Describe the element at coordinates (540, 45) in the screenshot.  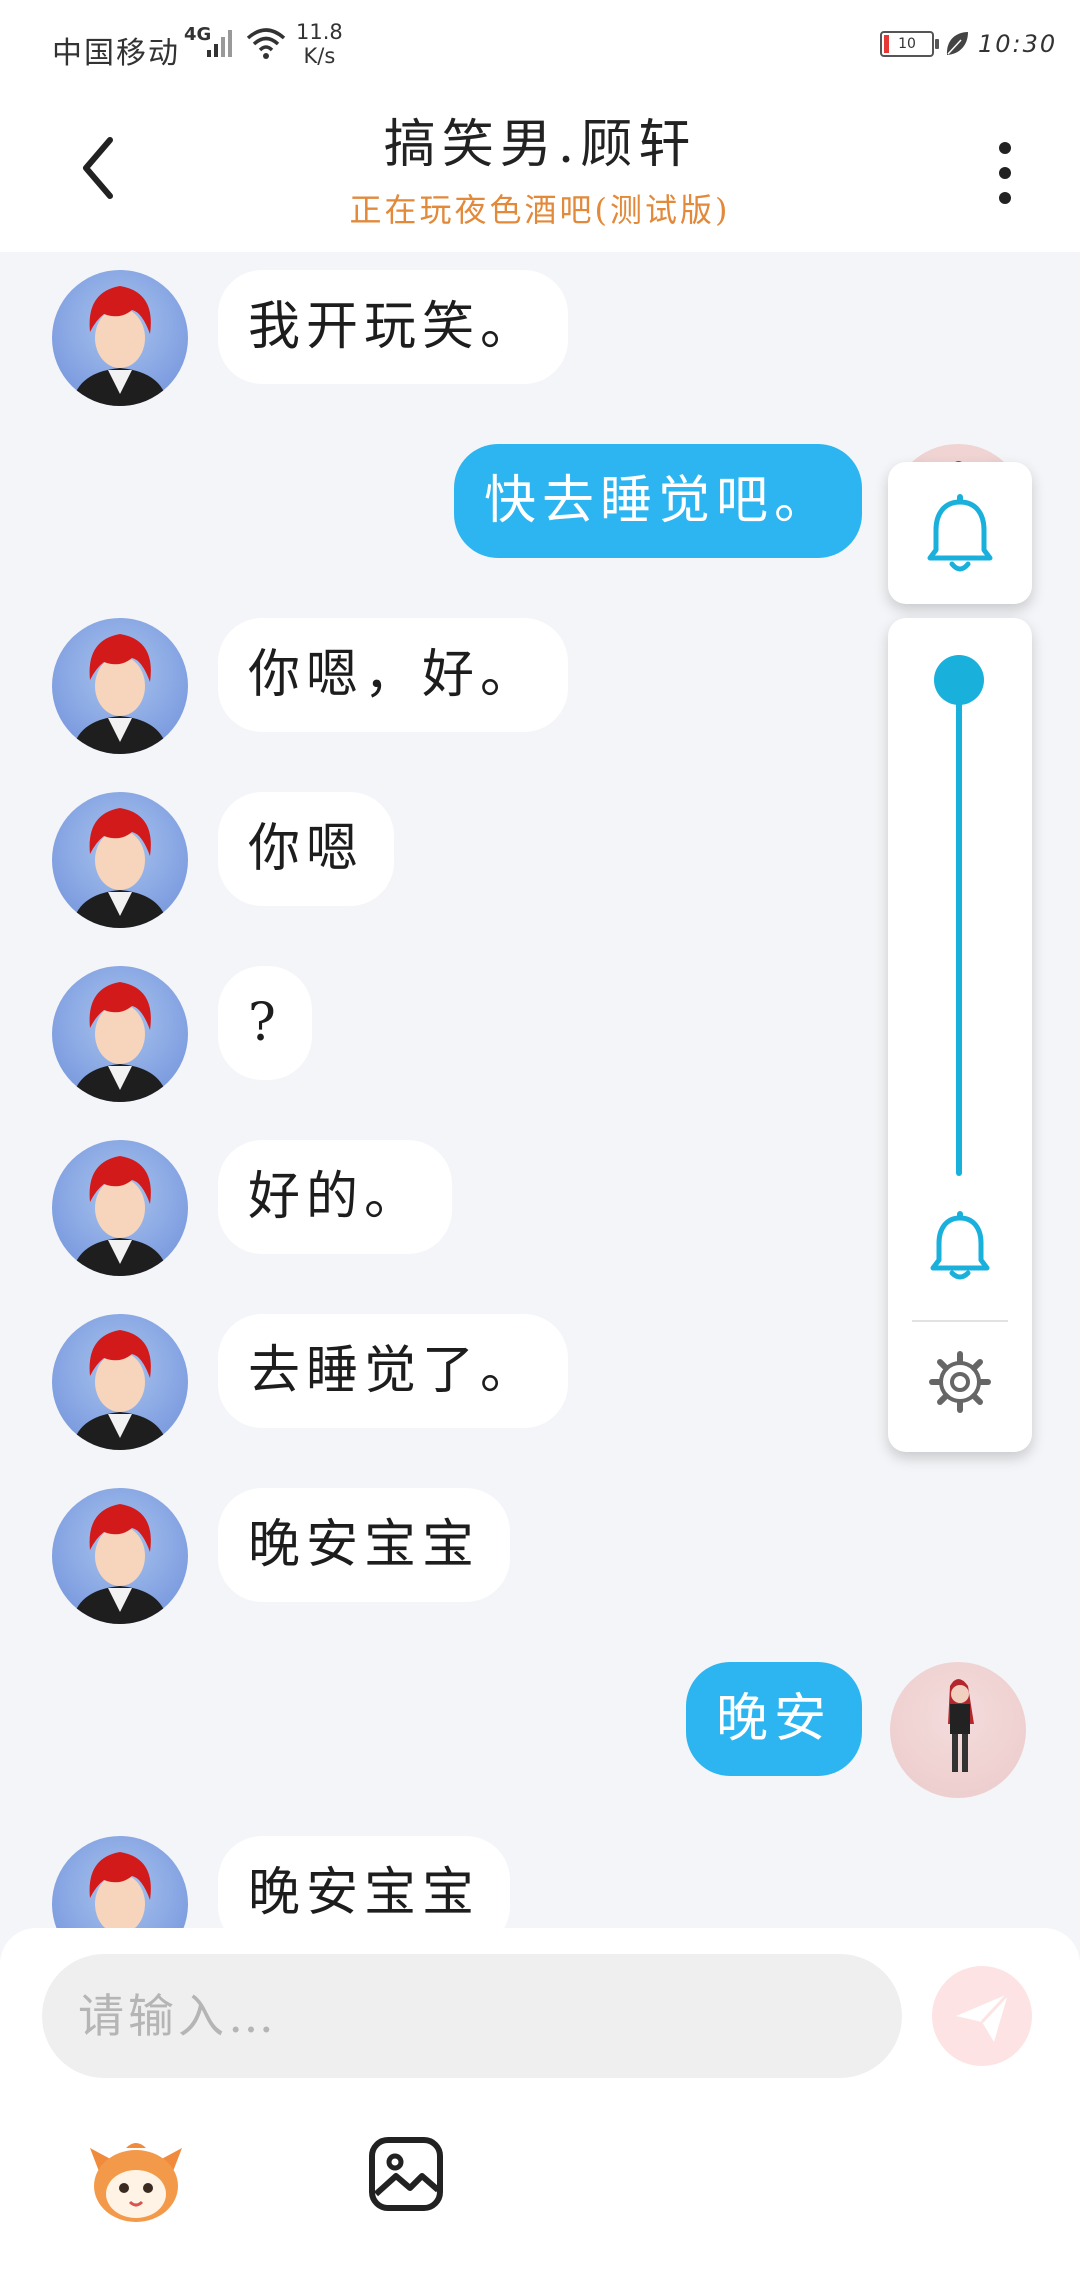
I see `status-bar: 中国移动 4G 11.8 K/s 10 10:30` at that location.